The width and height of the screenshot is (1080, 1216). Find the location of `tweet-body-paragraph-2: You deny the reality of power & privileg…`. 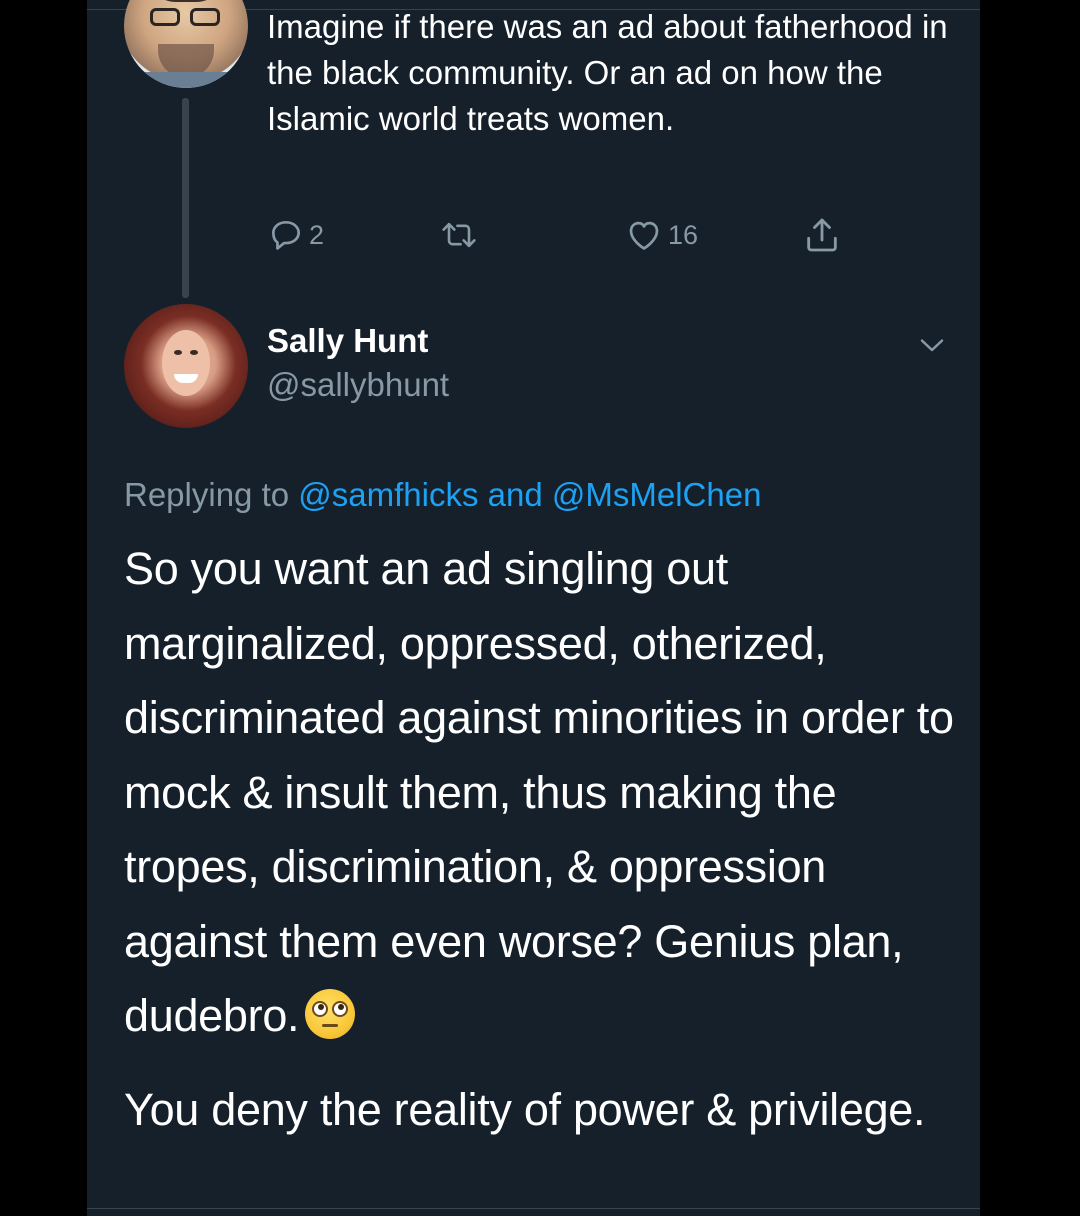

tweet-body-paragraph-2: You deny the reality of power & privileg… is located at coordinates (525, 1109).